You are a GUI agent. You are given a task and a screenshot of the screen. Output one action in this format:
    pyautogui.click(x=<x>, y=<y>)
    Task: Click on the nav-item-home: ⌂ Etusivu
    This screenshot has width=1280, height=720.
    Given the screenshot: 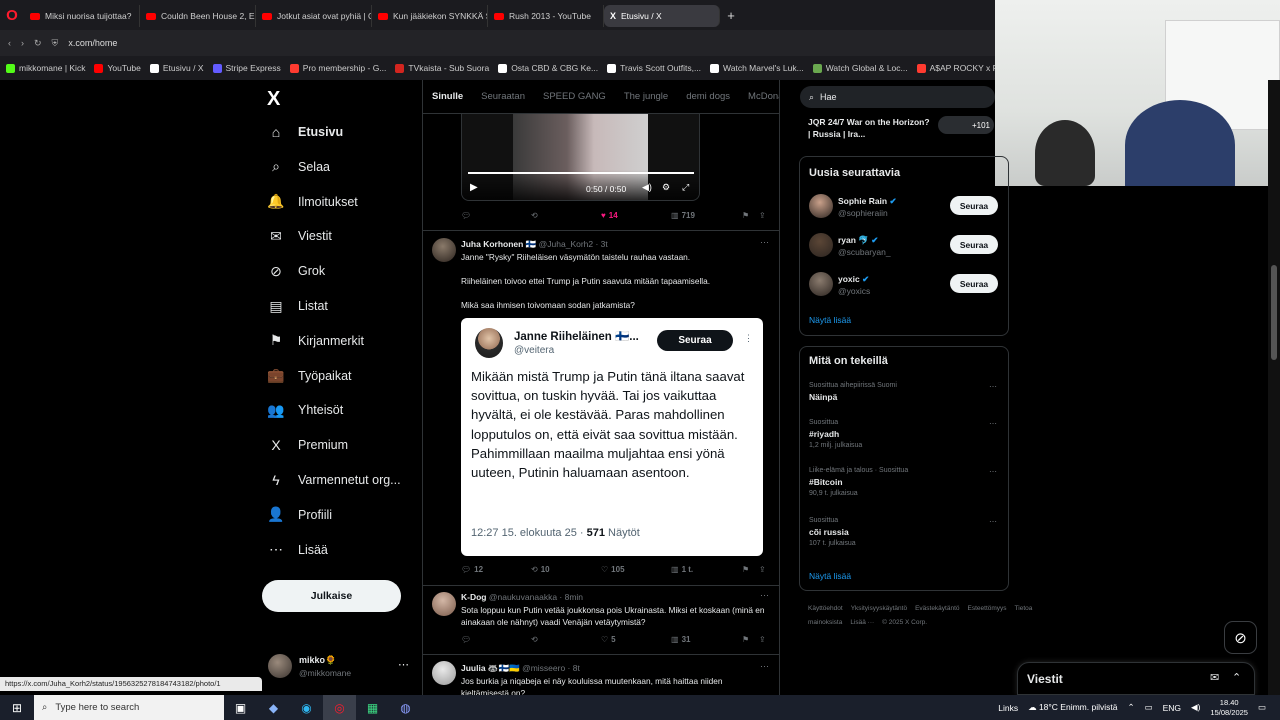 What is the action you would take?
    pyautogui.click(x=305, y=132)
    